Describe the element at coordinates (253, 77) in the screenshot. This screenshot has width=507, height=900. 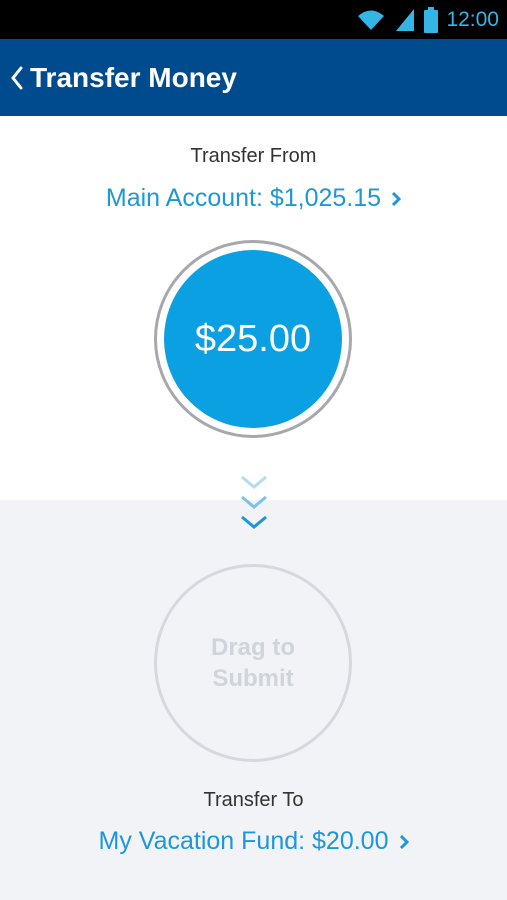
I see `app-bar: Transfer Money` at that location.